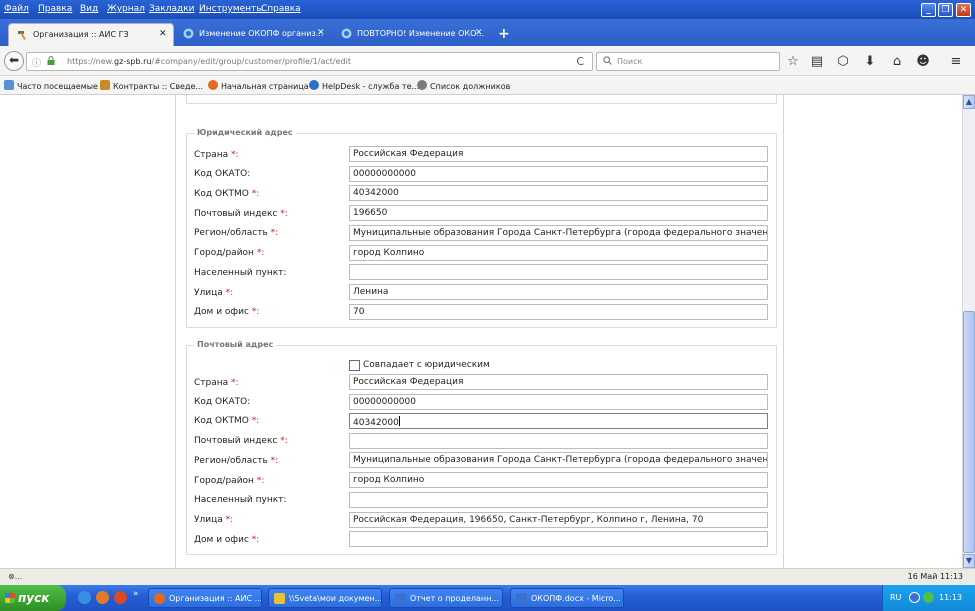 Image resolution: width=975 pixels, height=611 pixels. I want to click on menu-view: Вид, so click(89, 9).